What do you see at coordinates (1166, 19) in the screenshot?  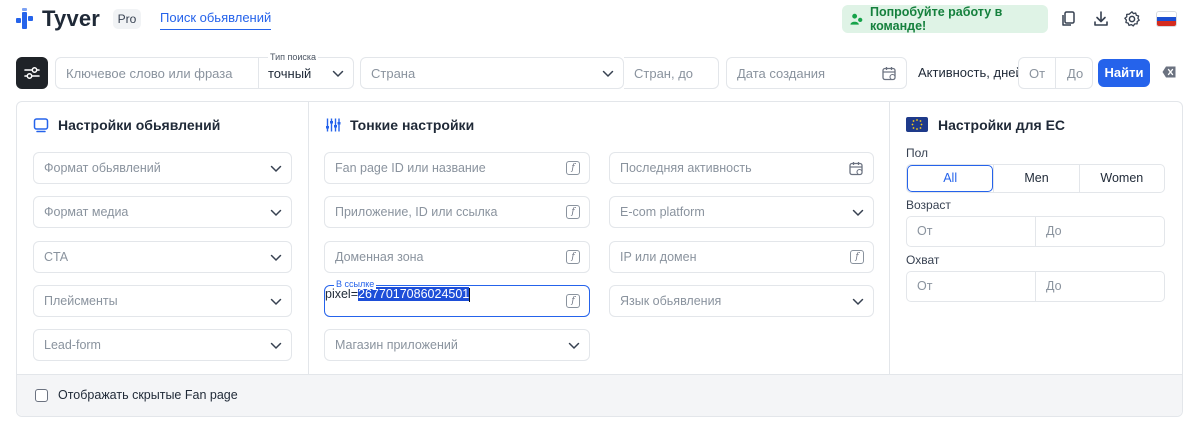 I see `russia-flag-icon` at bounding box center [1166, 19].